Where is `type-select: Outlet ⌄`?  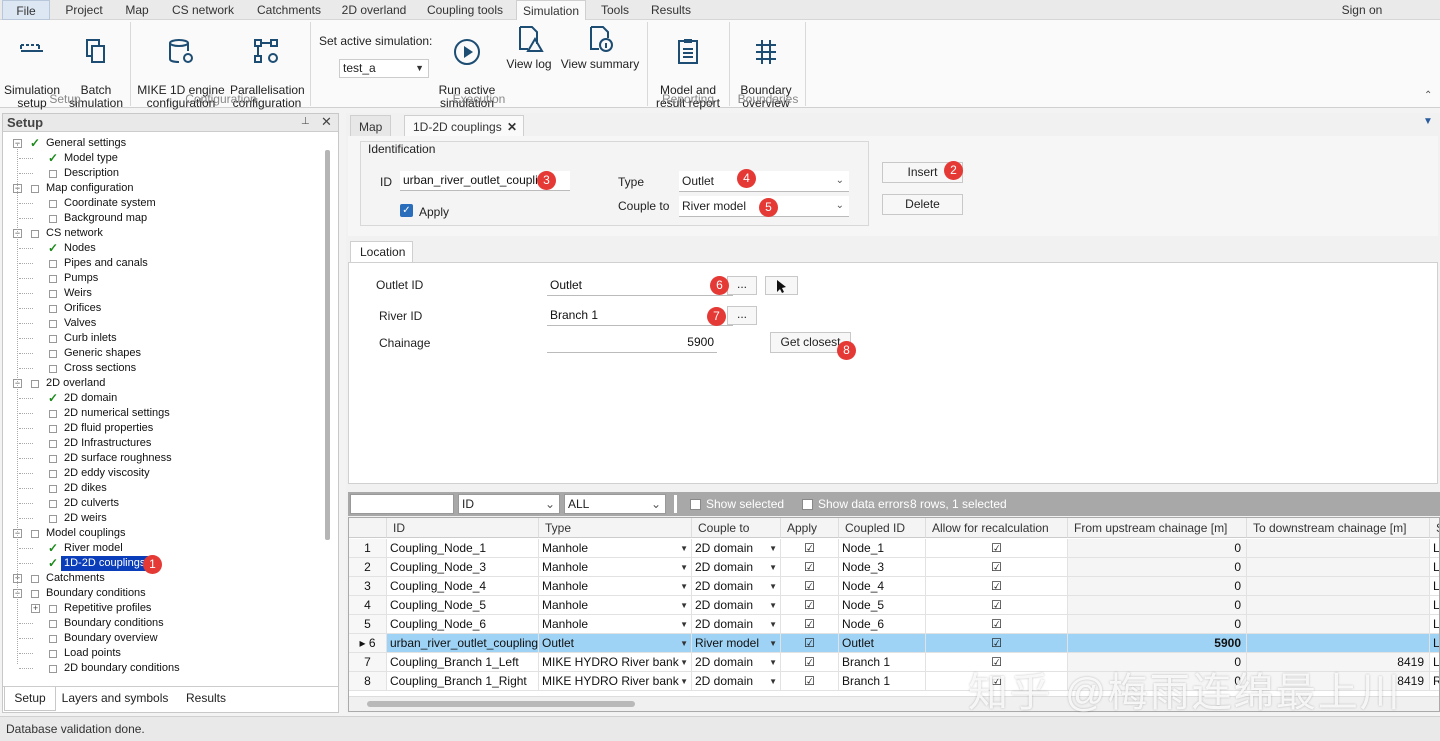
type-select: Outlet ⌄ is located at coordinates (764, 181).